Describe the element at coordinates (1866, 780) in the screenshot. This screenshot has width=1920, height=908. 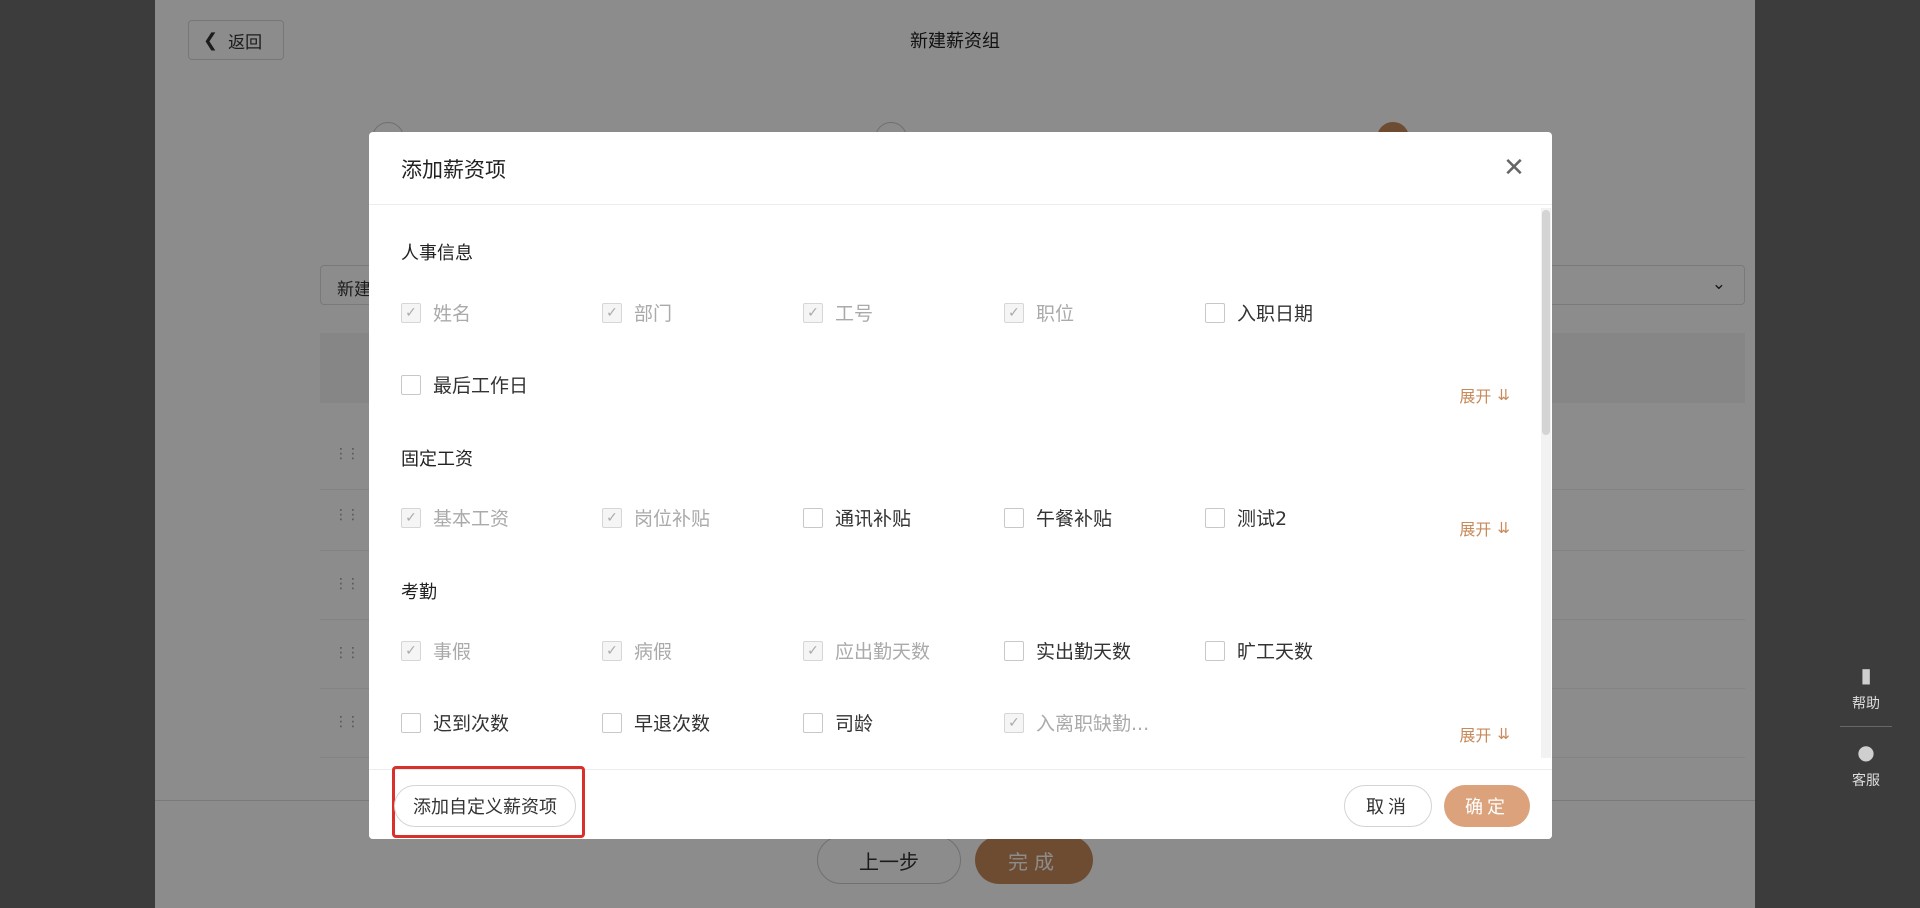
I see `service-label: 客服` at that location.